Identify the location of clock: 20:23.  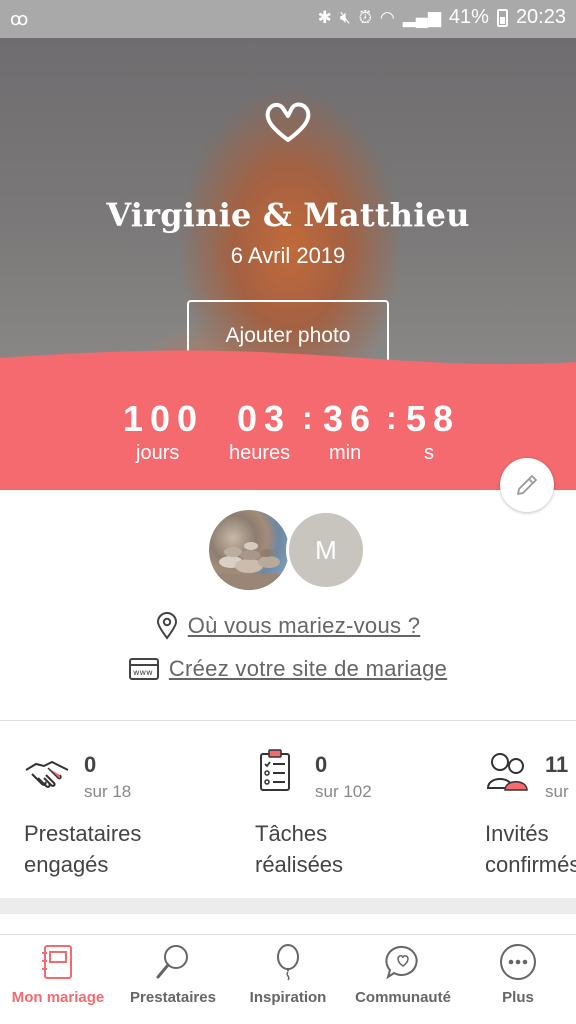
(540, 17).